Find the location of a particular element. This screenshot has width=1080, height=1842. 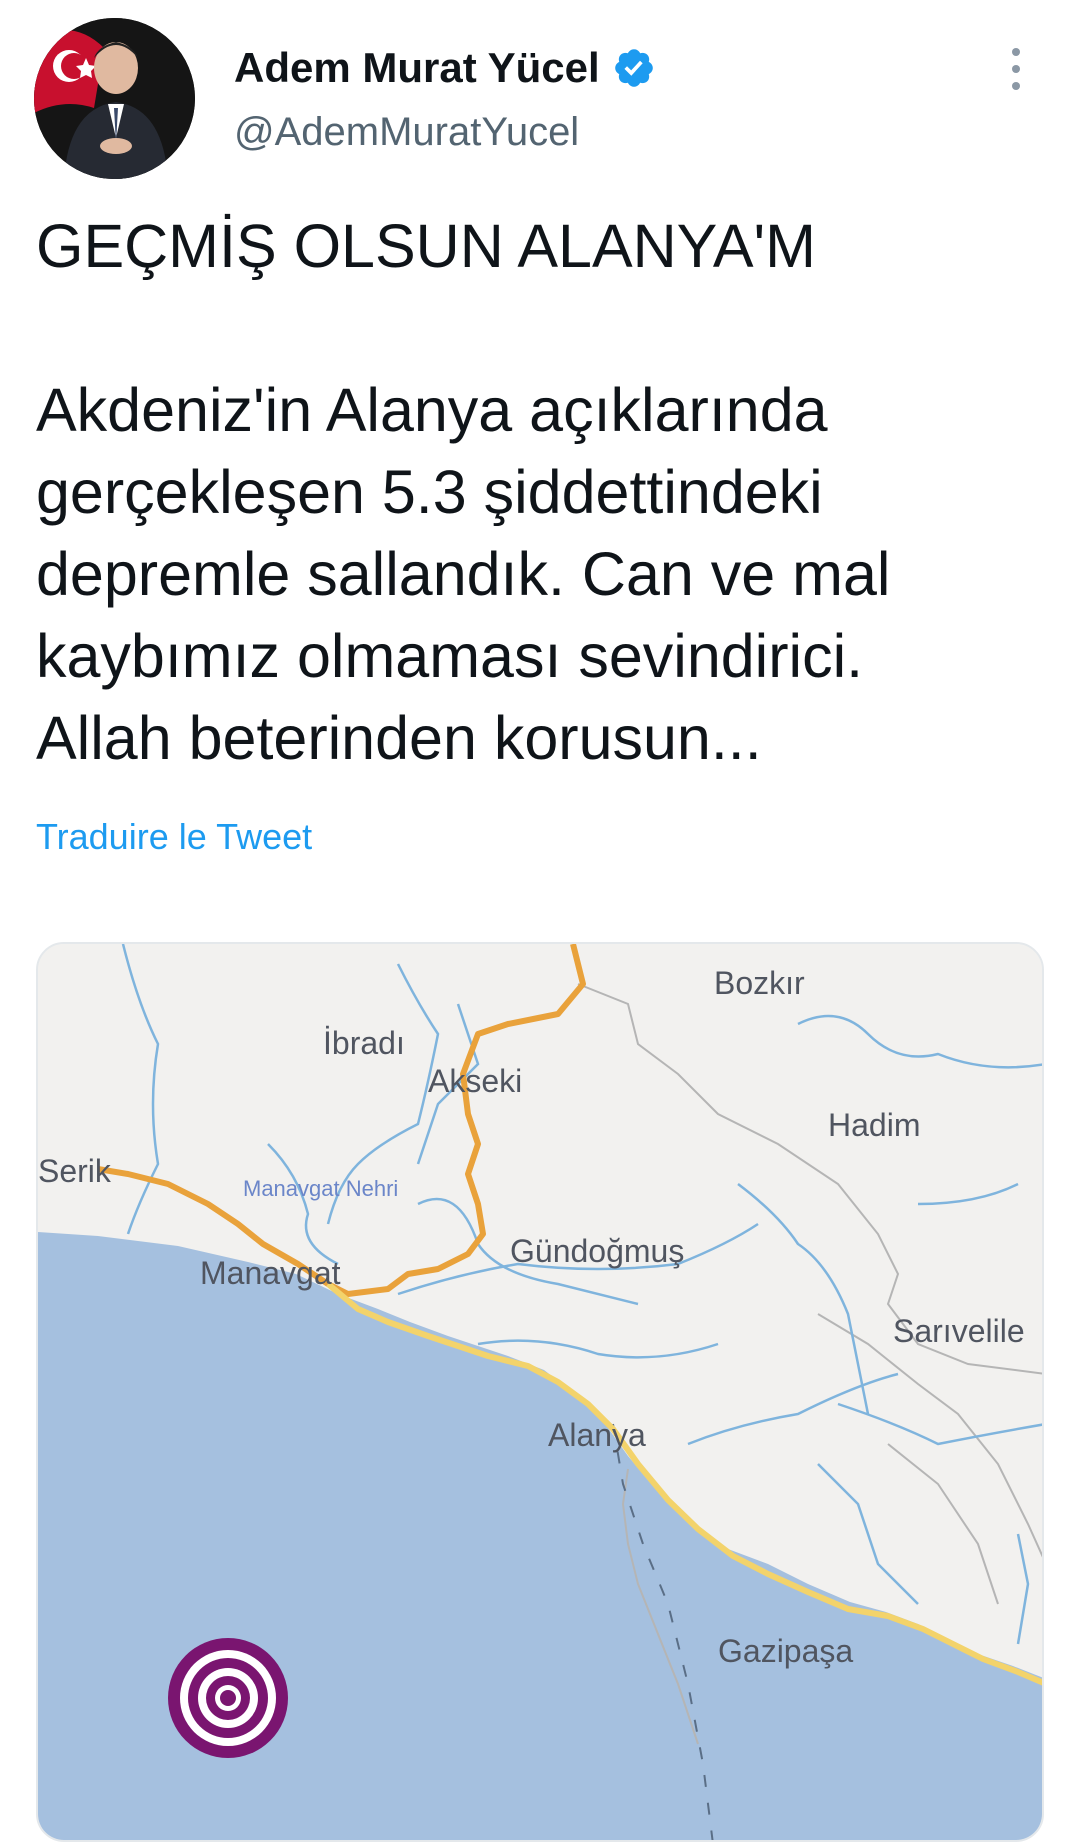

map-label-manavgat-nehri: Manavgat Nehri is located at coordinates (320, 1188).